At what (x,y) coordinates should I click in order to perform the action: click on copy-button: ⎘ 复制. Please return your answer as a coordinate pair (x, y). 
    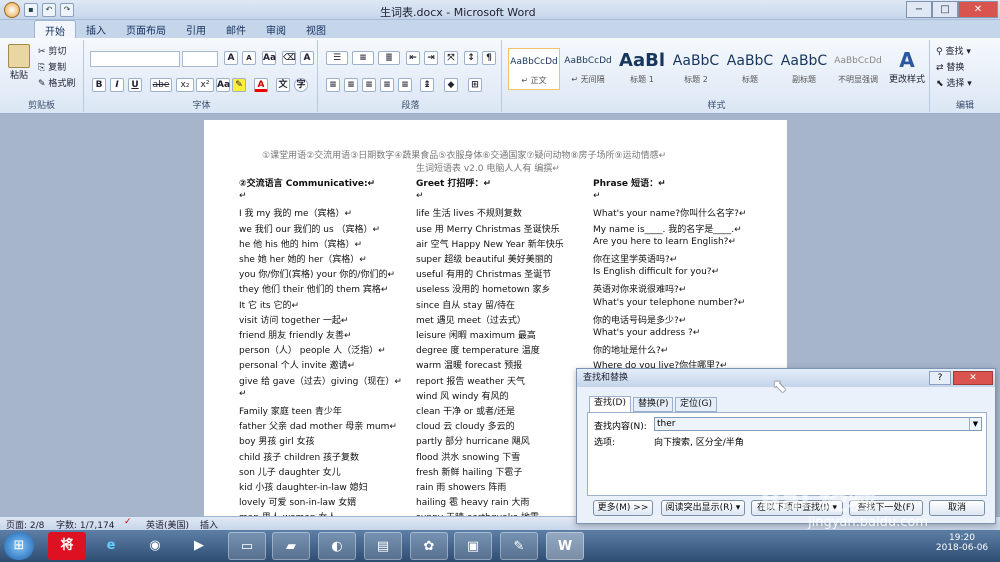
    Looking at the image, I should click on (52, 66).